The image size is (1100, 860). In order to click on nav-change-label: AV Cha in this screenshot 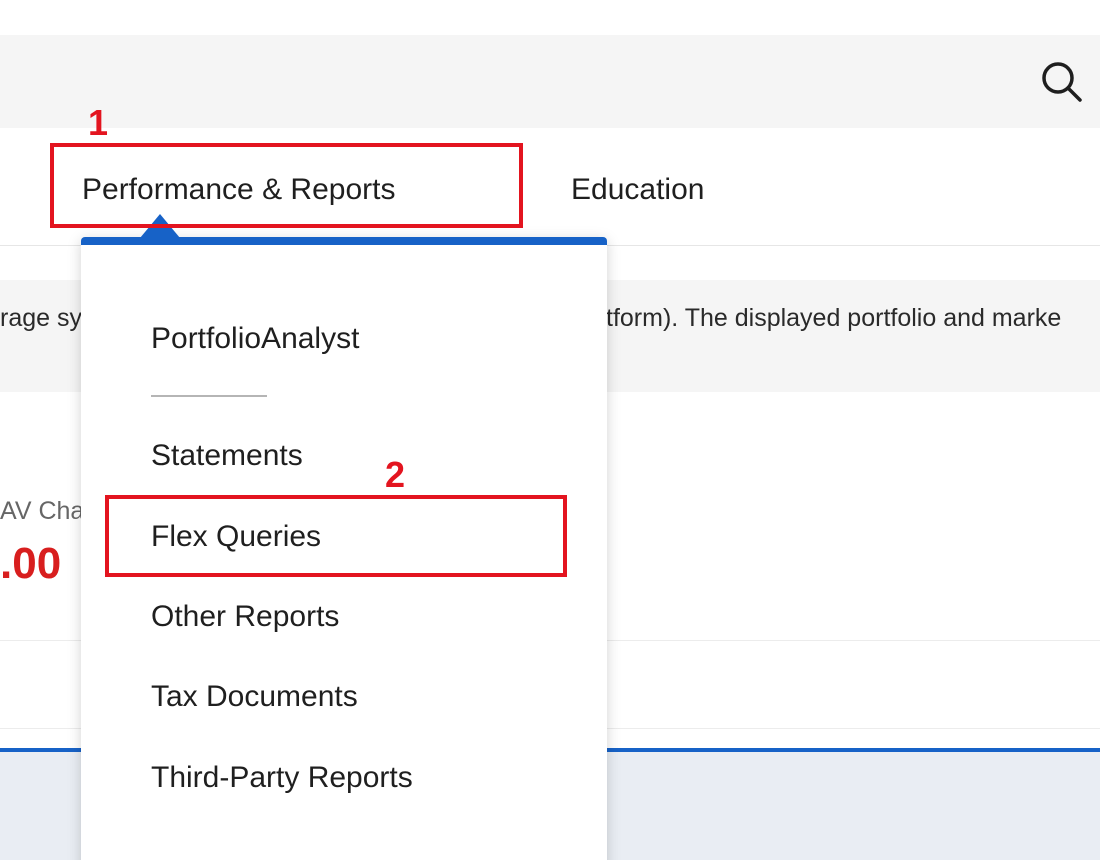, I will do `click(42, 511)`.